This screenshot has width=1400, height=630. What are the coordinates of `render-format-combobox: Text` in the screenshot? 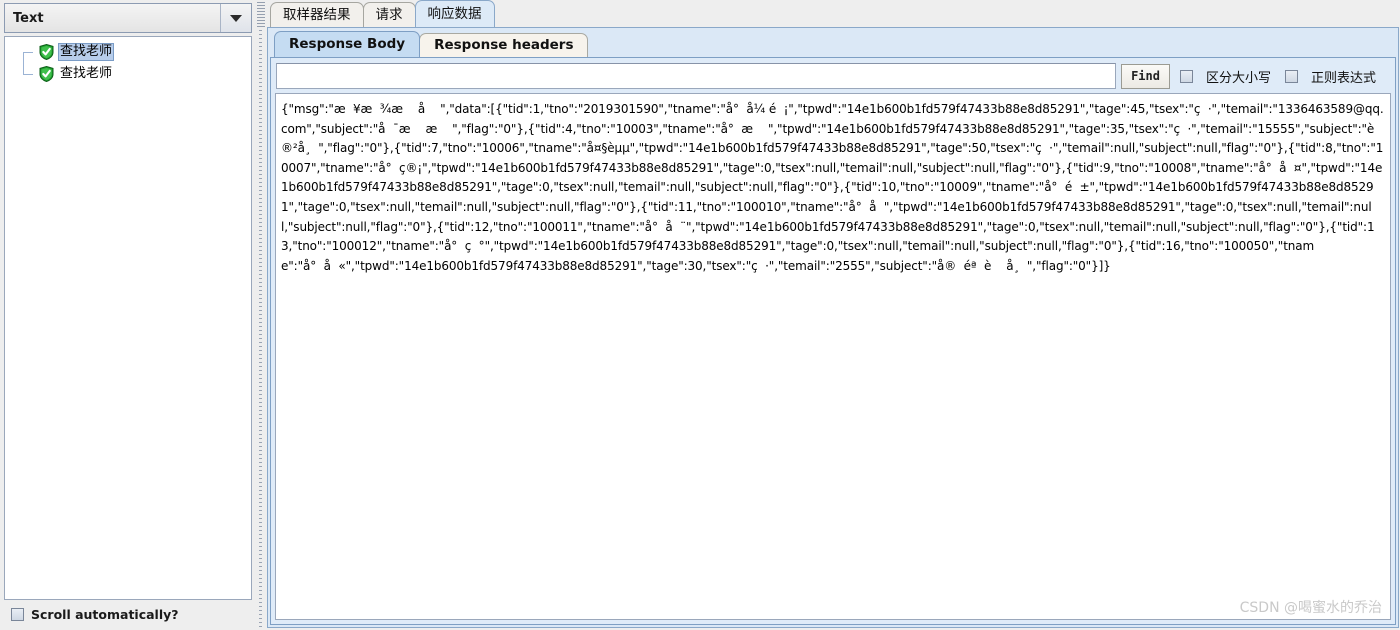 It's located at (128, 18).